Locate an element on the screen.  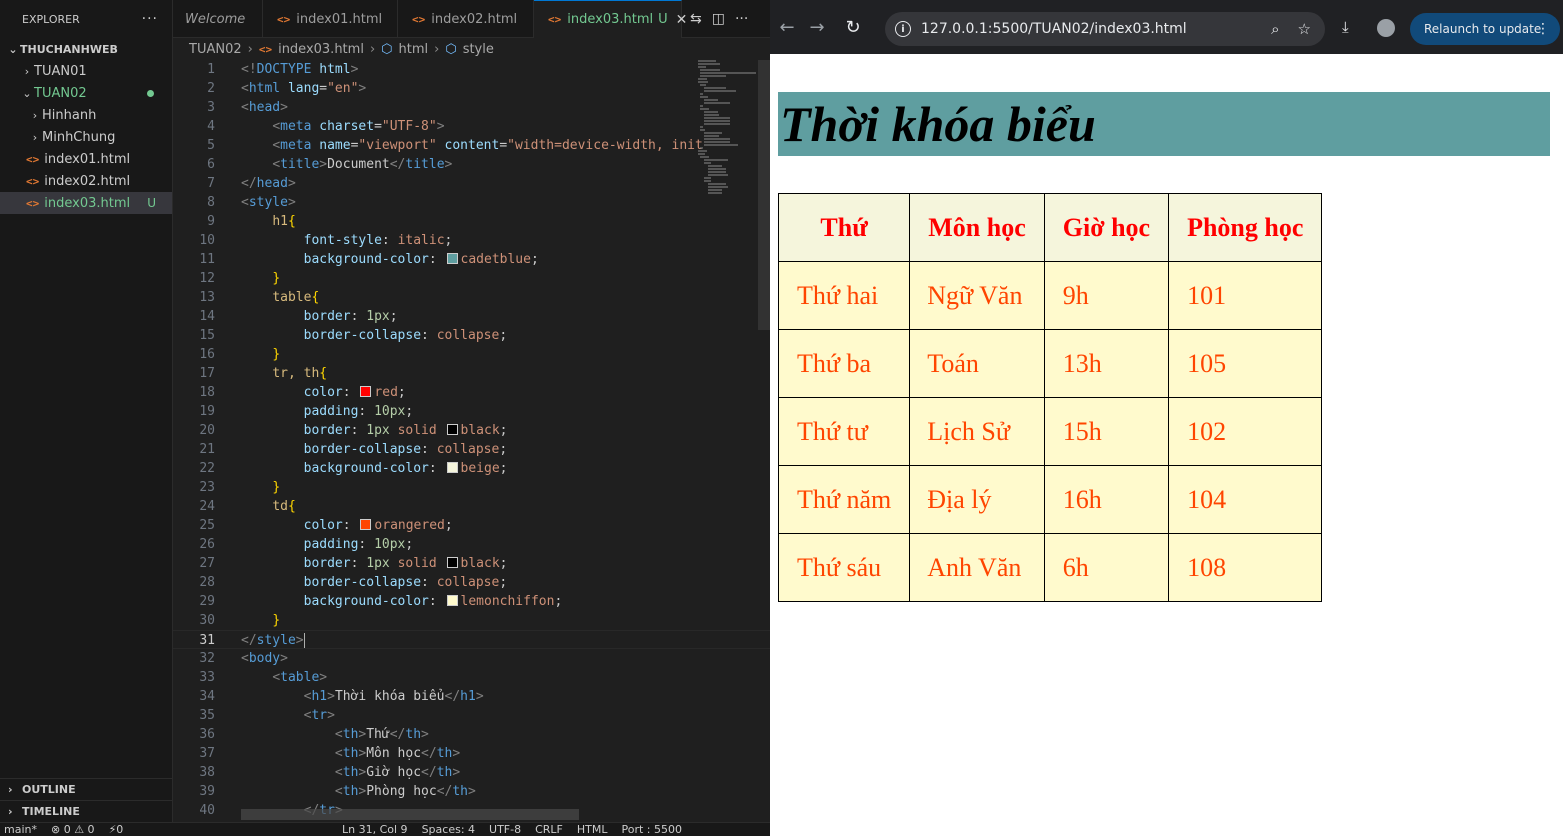
relaunch-button: Relaunch to update ⋮ is located at coordinates (1485, 29).